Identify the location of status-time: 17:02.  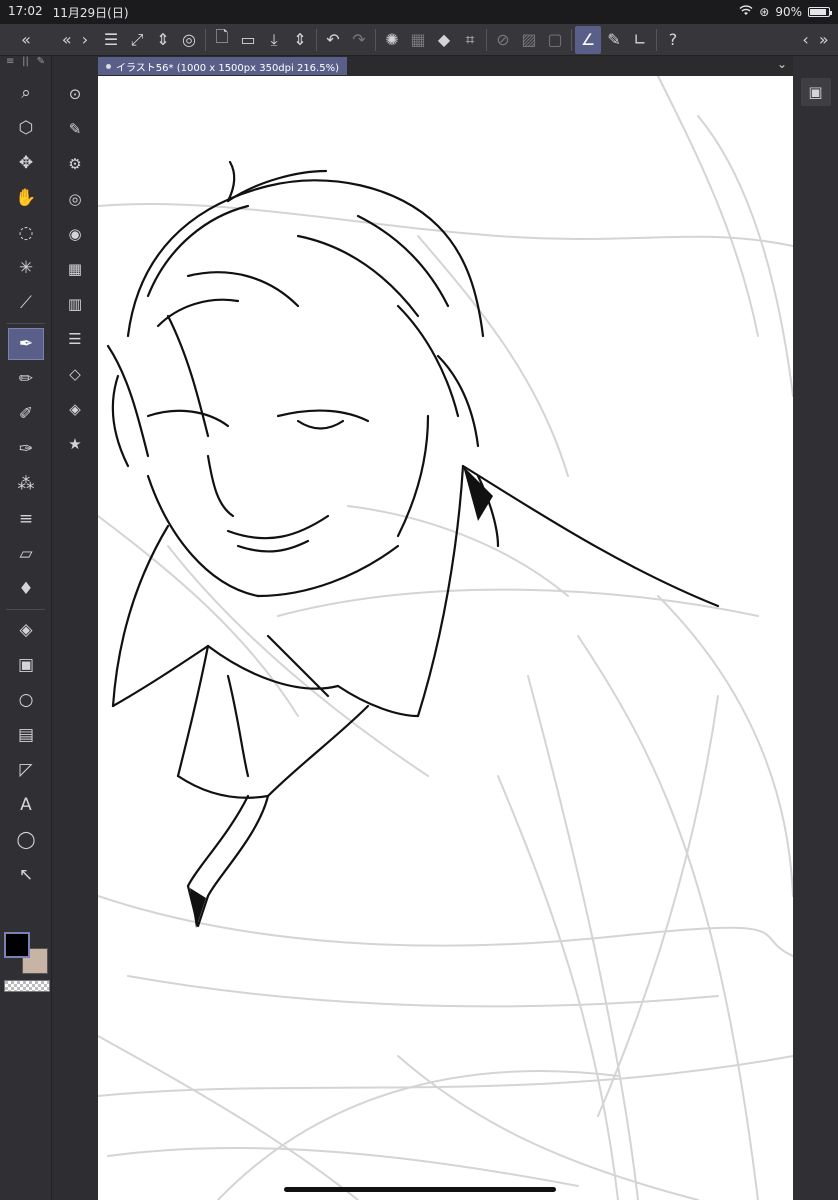
(25, 10).